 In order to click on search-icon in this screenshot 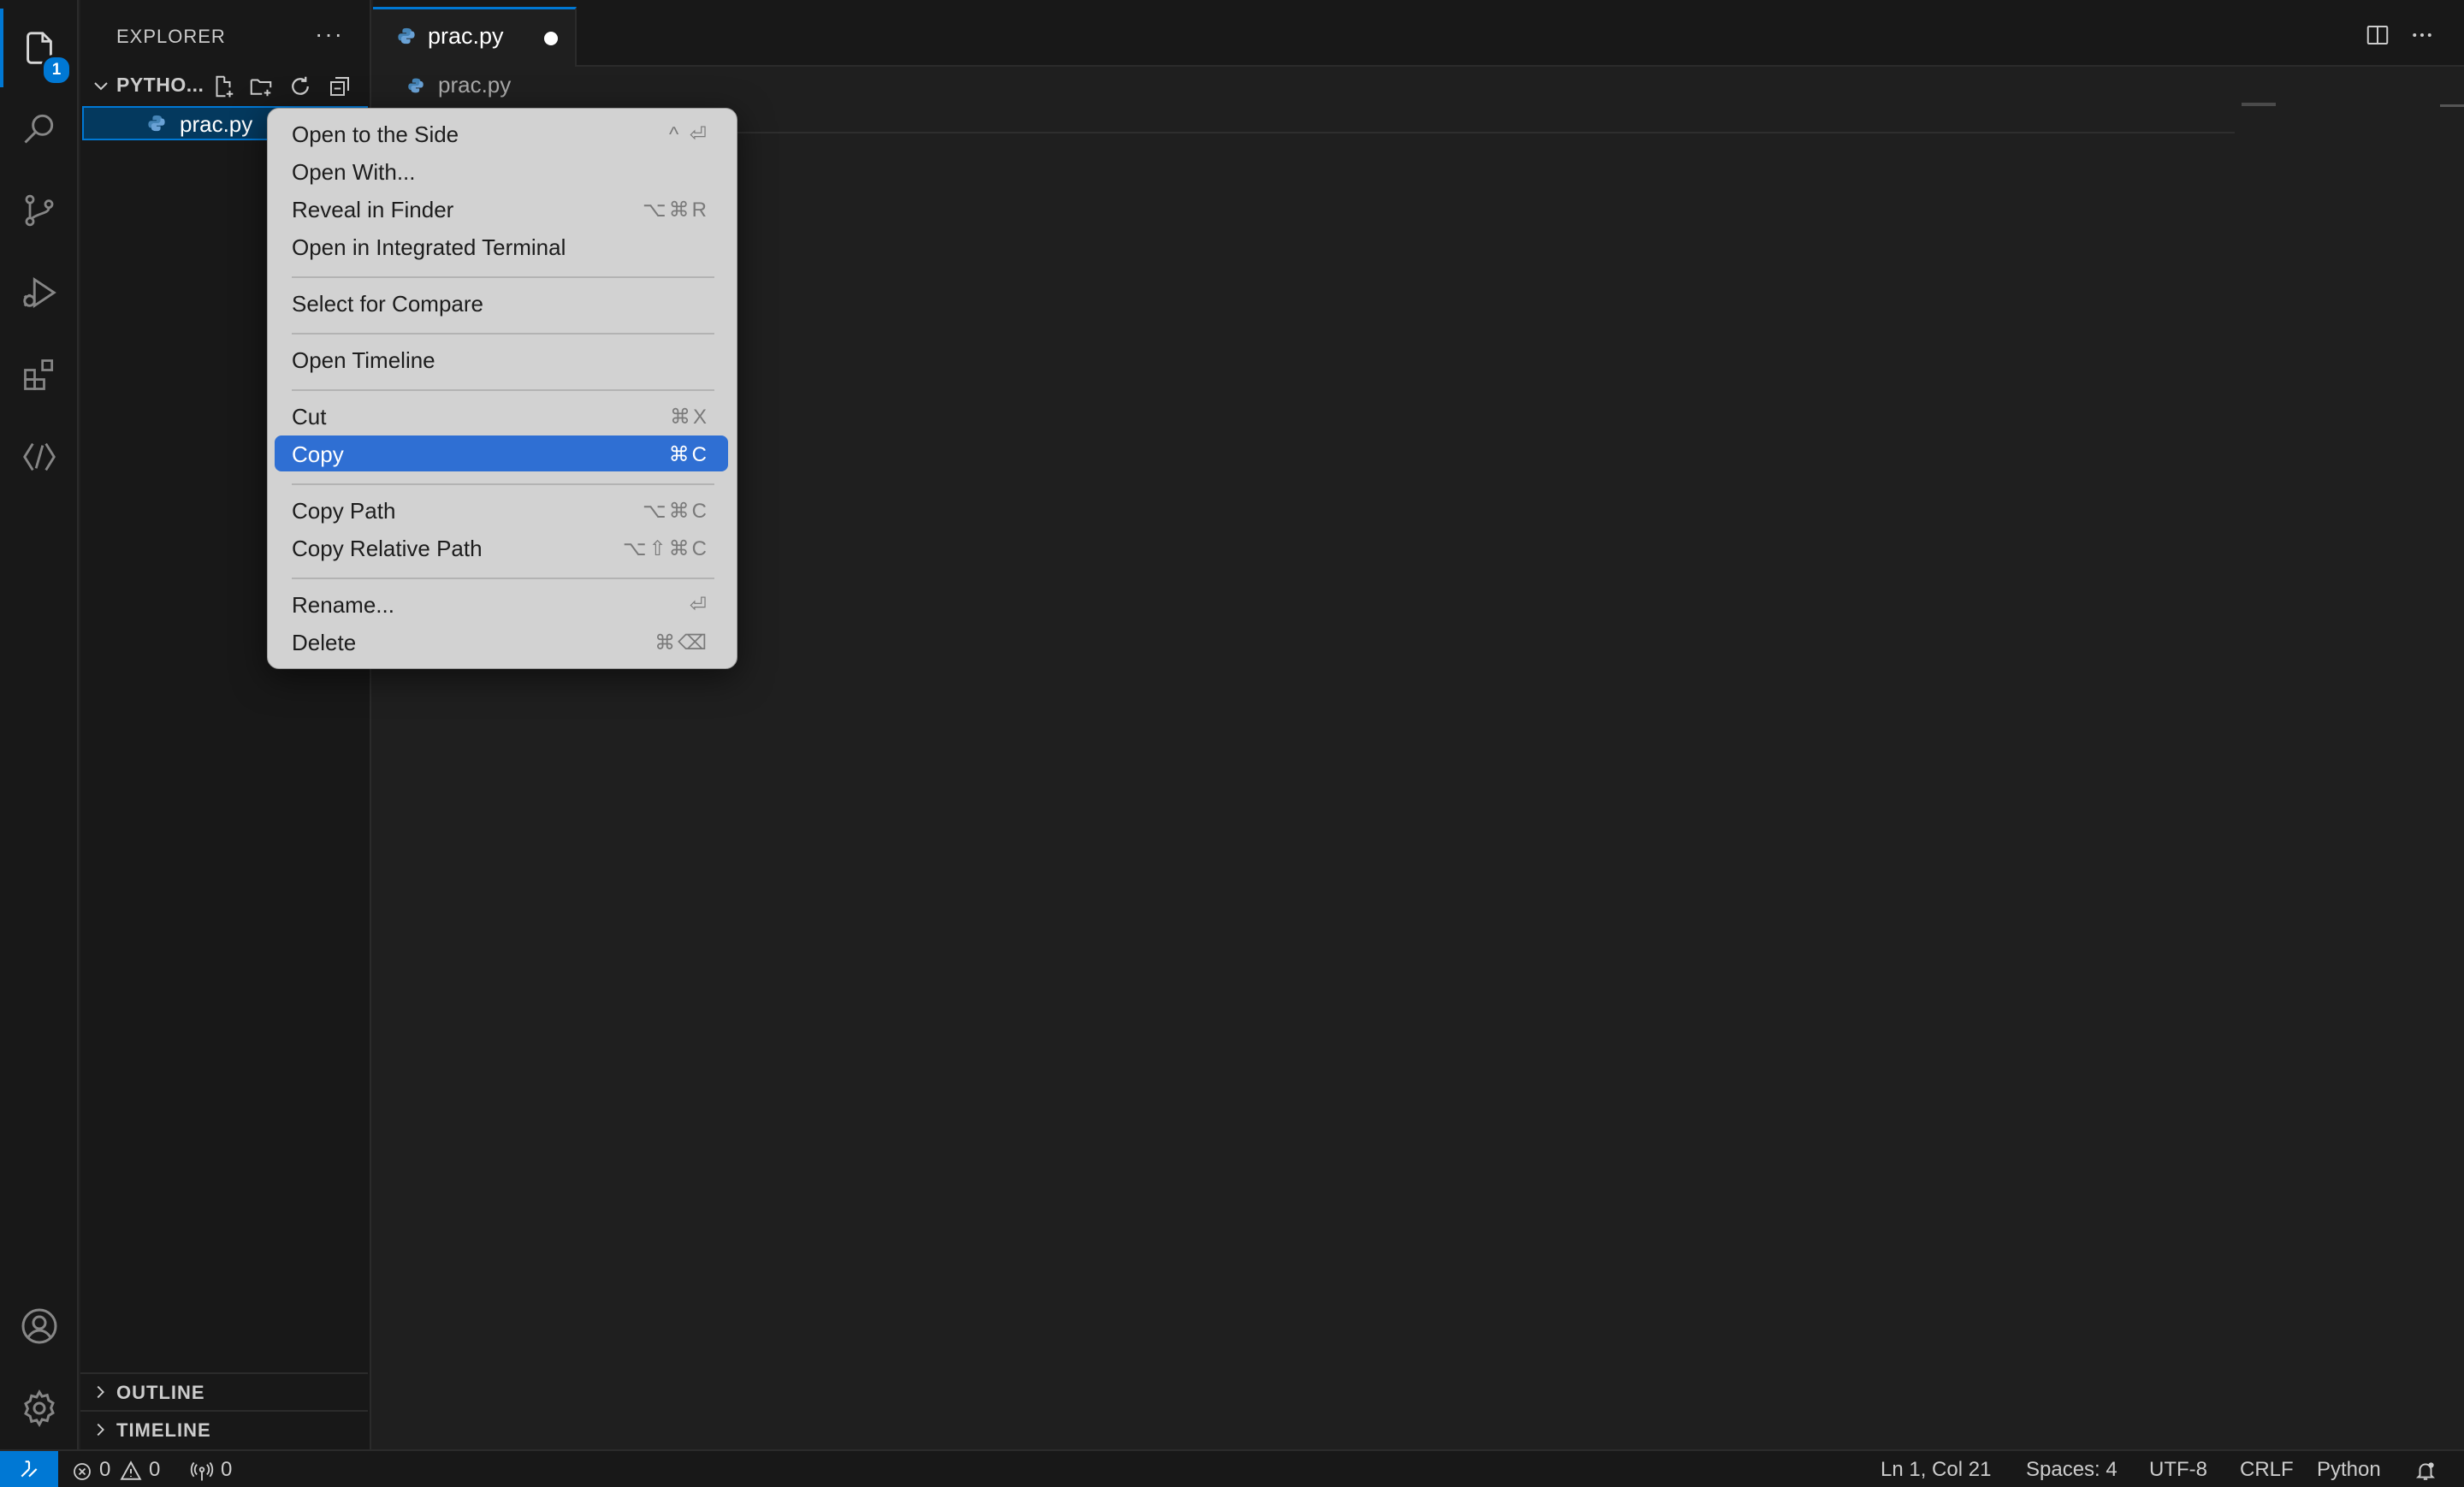, I will do `click(39, 128)`.